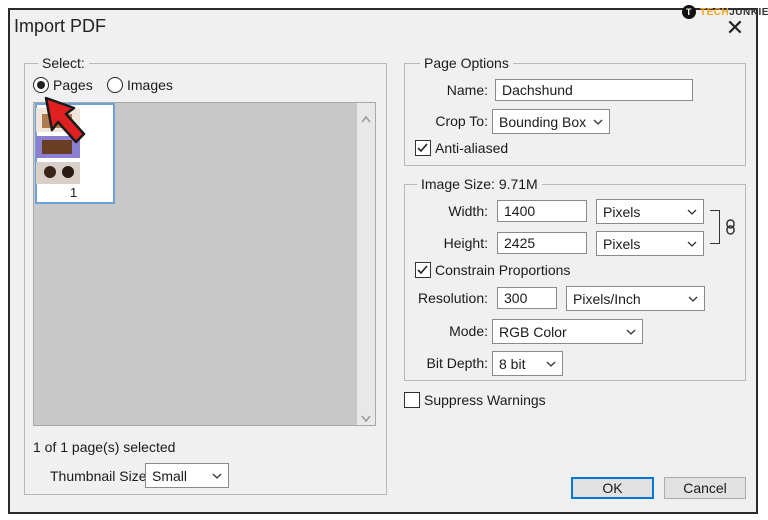 This screenshot has height=520, width=768. Describe the element at coordinates (412, 400) in the screenshot. I see `suppress-warnings-checkbox` at that location.